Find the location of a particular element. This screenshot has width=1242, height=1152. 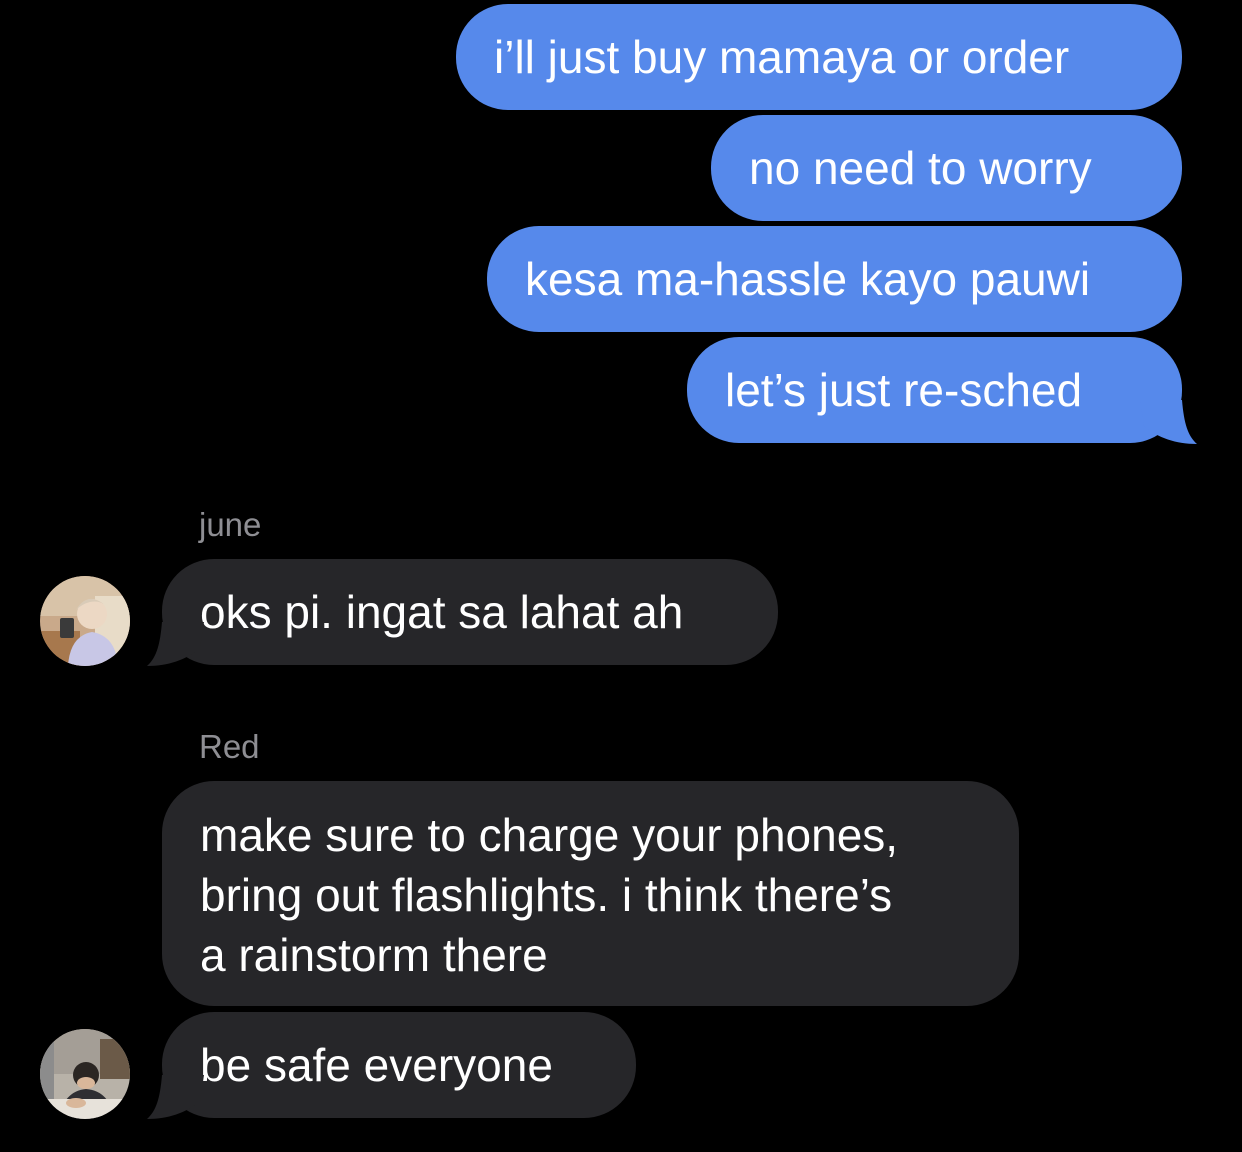

message-text: let’s just re-sched is located at coordinates (904, 390).